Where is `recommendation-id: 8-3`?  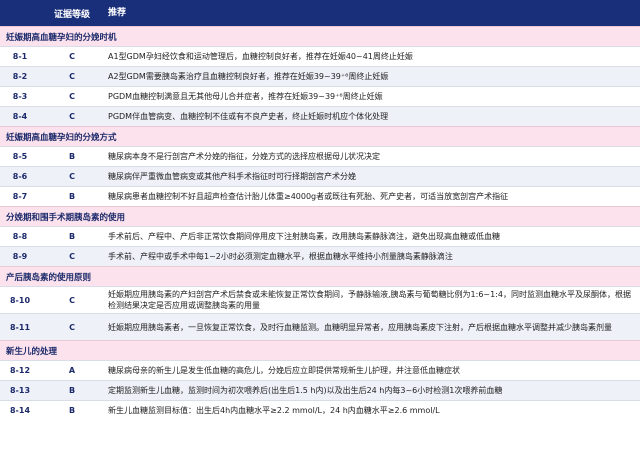 recommendation-id: 8-3 is located at coordinates (20, 96).